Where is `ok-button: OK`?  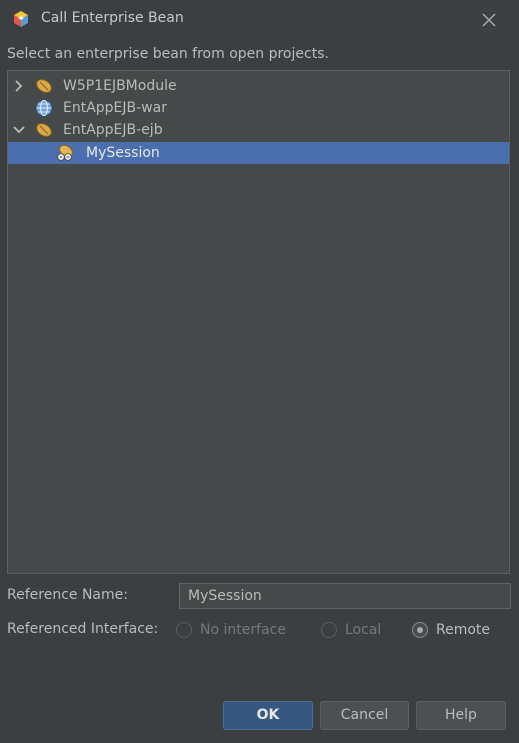
ok-button: OK is located at coordinates (268, 715).